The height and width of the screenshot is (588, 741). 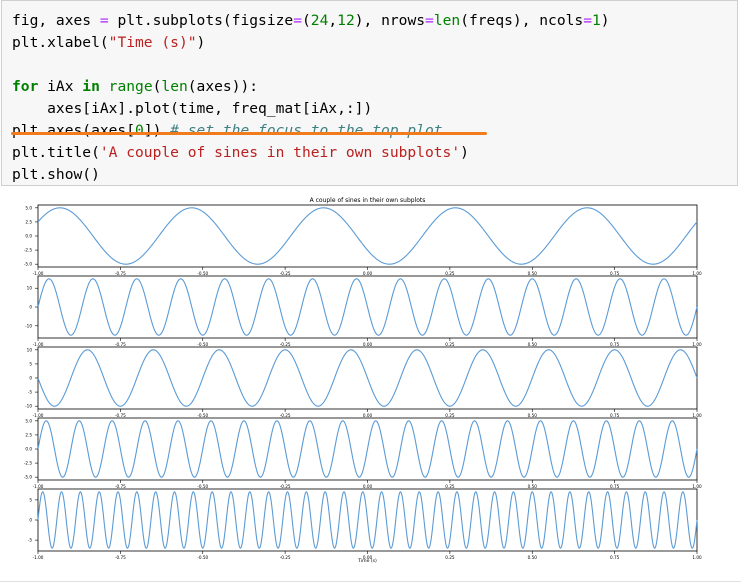 I want to click on annotation-underline, so click(x=249, y=133).